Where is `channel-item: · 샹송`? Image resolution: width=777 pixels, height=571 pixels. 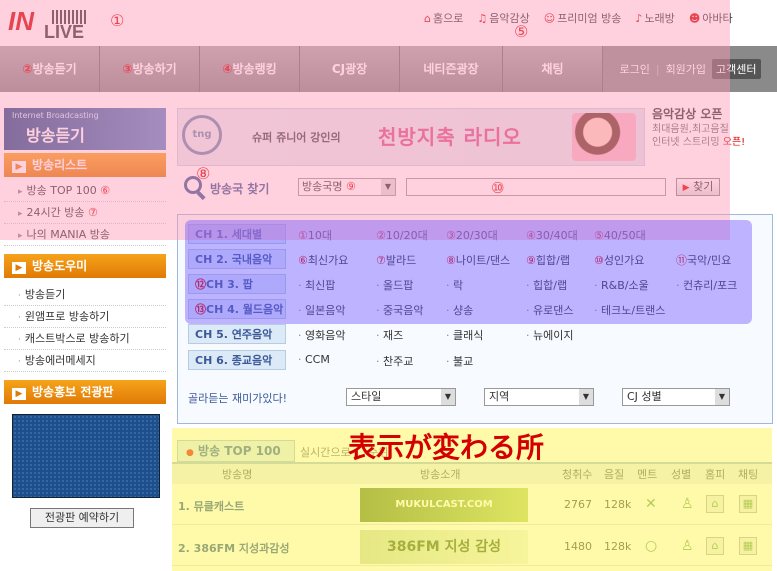 channel-item: · 샹송 is located at coordinates (459, 310).